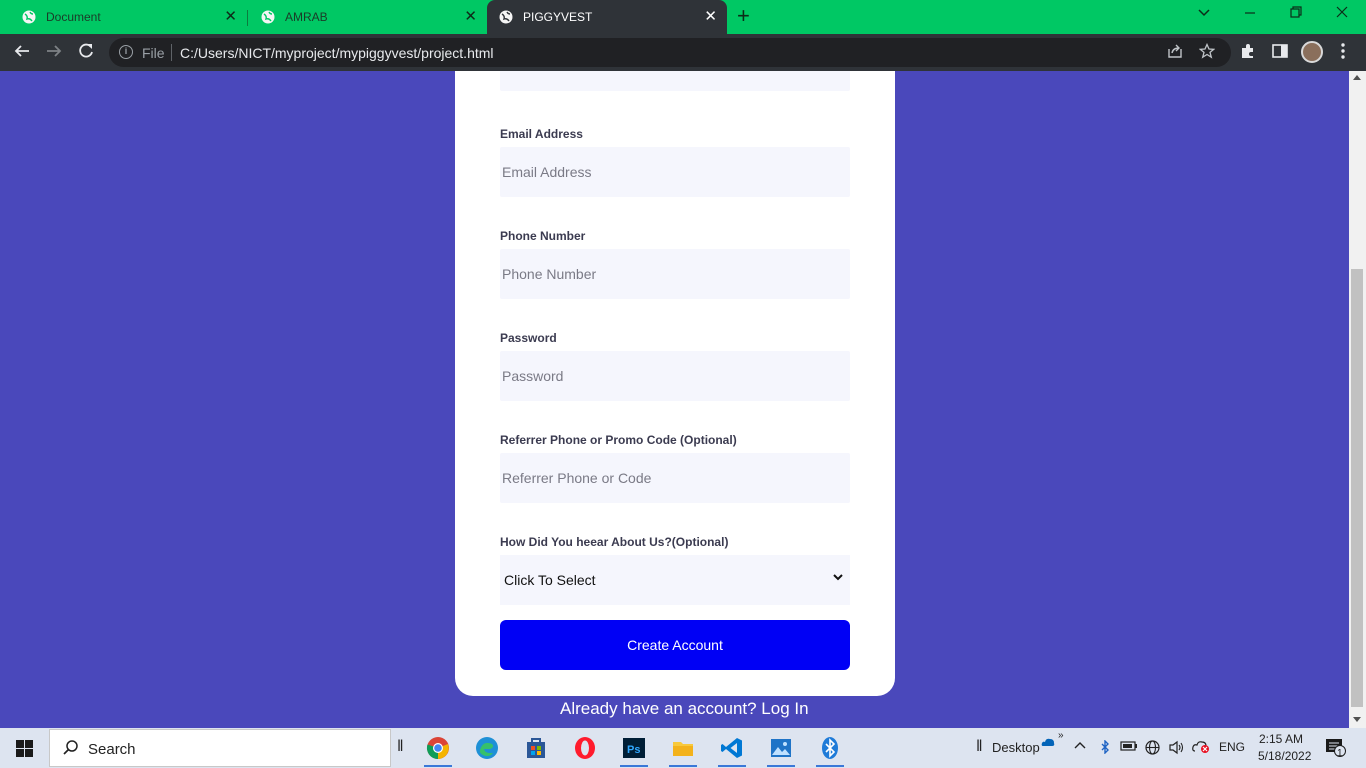 This screenshot has height=768, width=1366. I want to click on search-icon, so click(70, 750).